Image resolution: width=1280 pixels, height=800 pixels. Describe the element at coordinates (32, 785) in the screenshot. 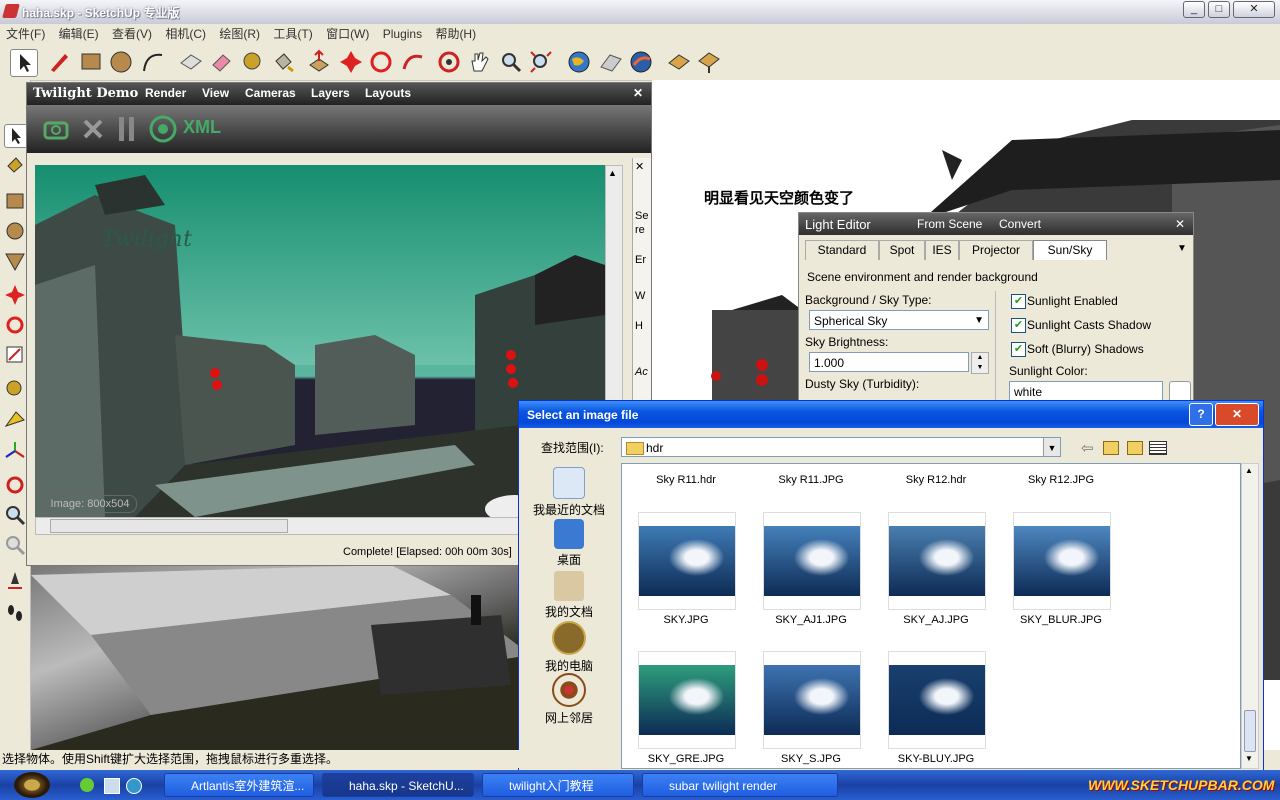

I see `start-button` at that location.